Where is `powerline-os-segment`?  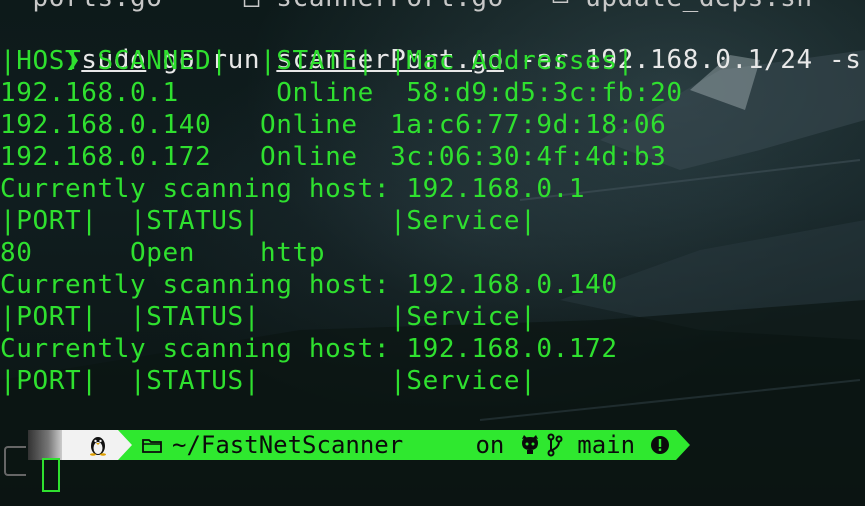 powerline-os-segment is located at coordinates (90, 445).